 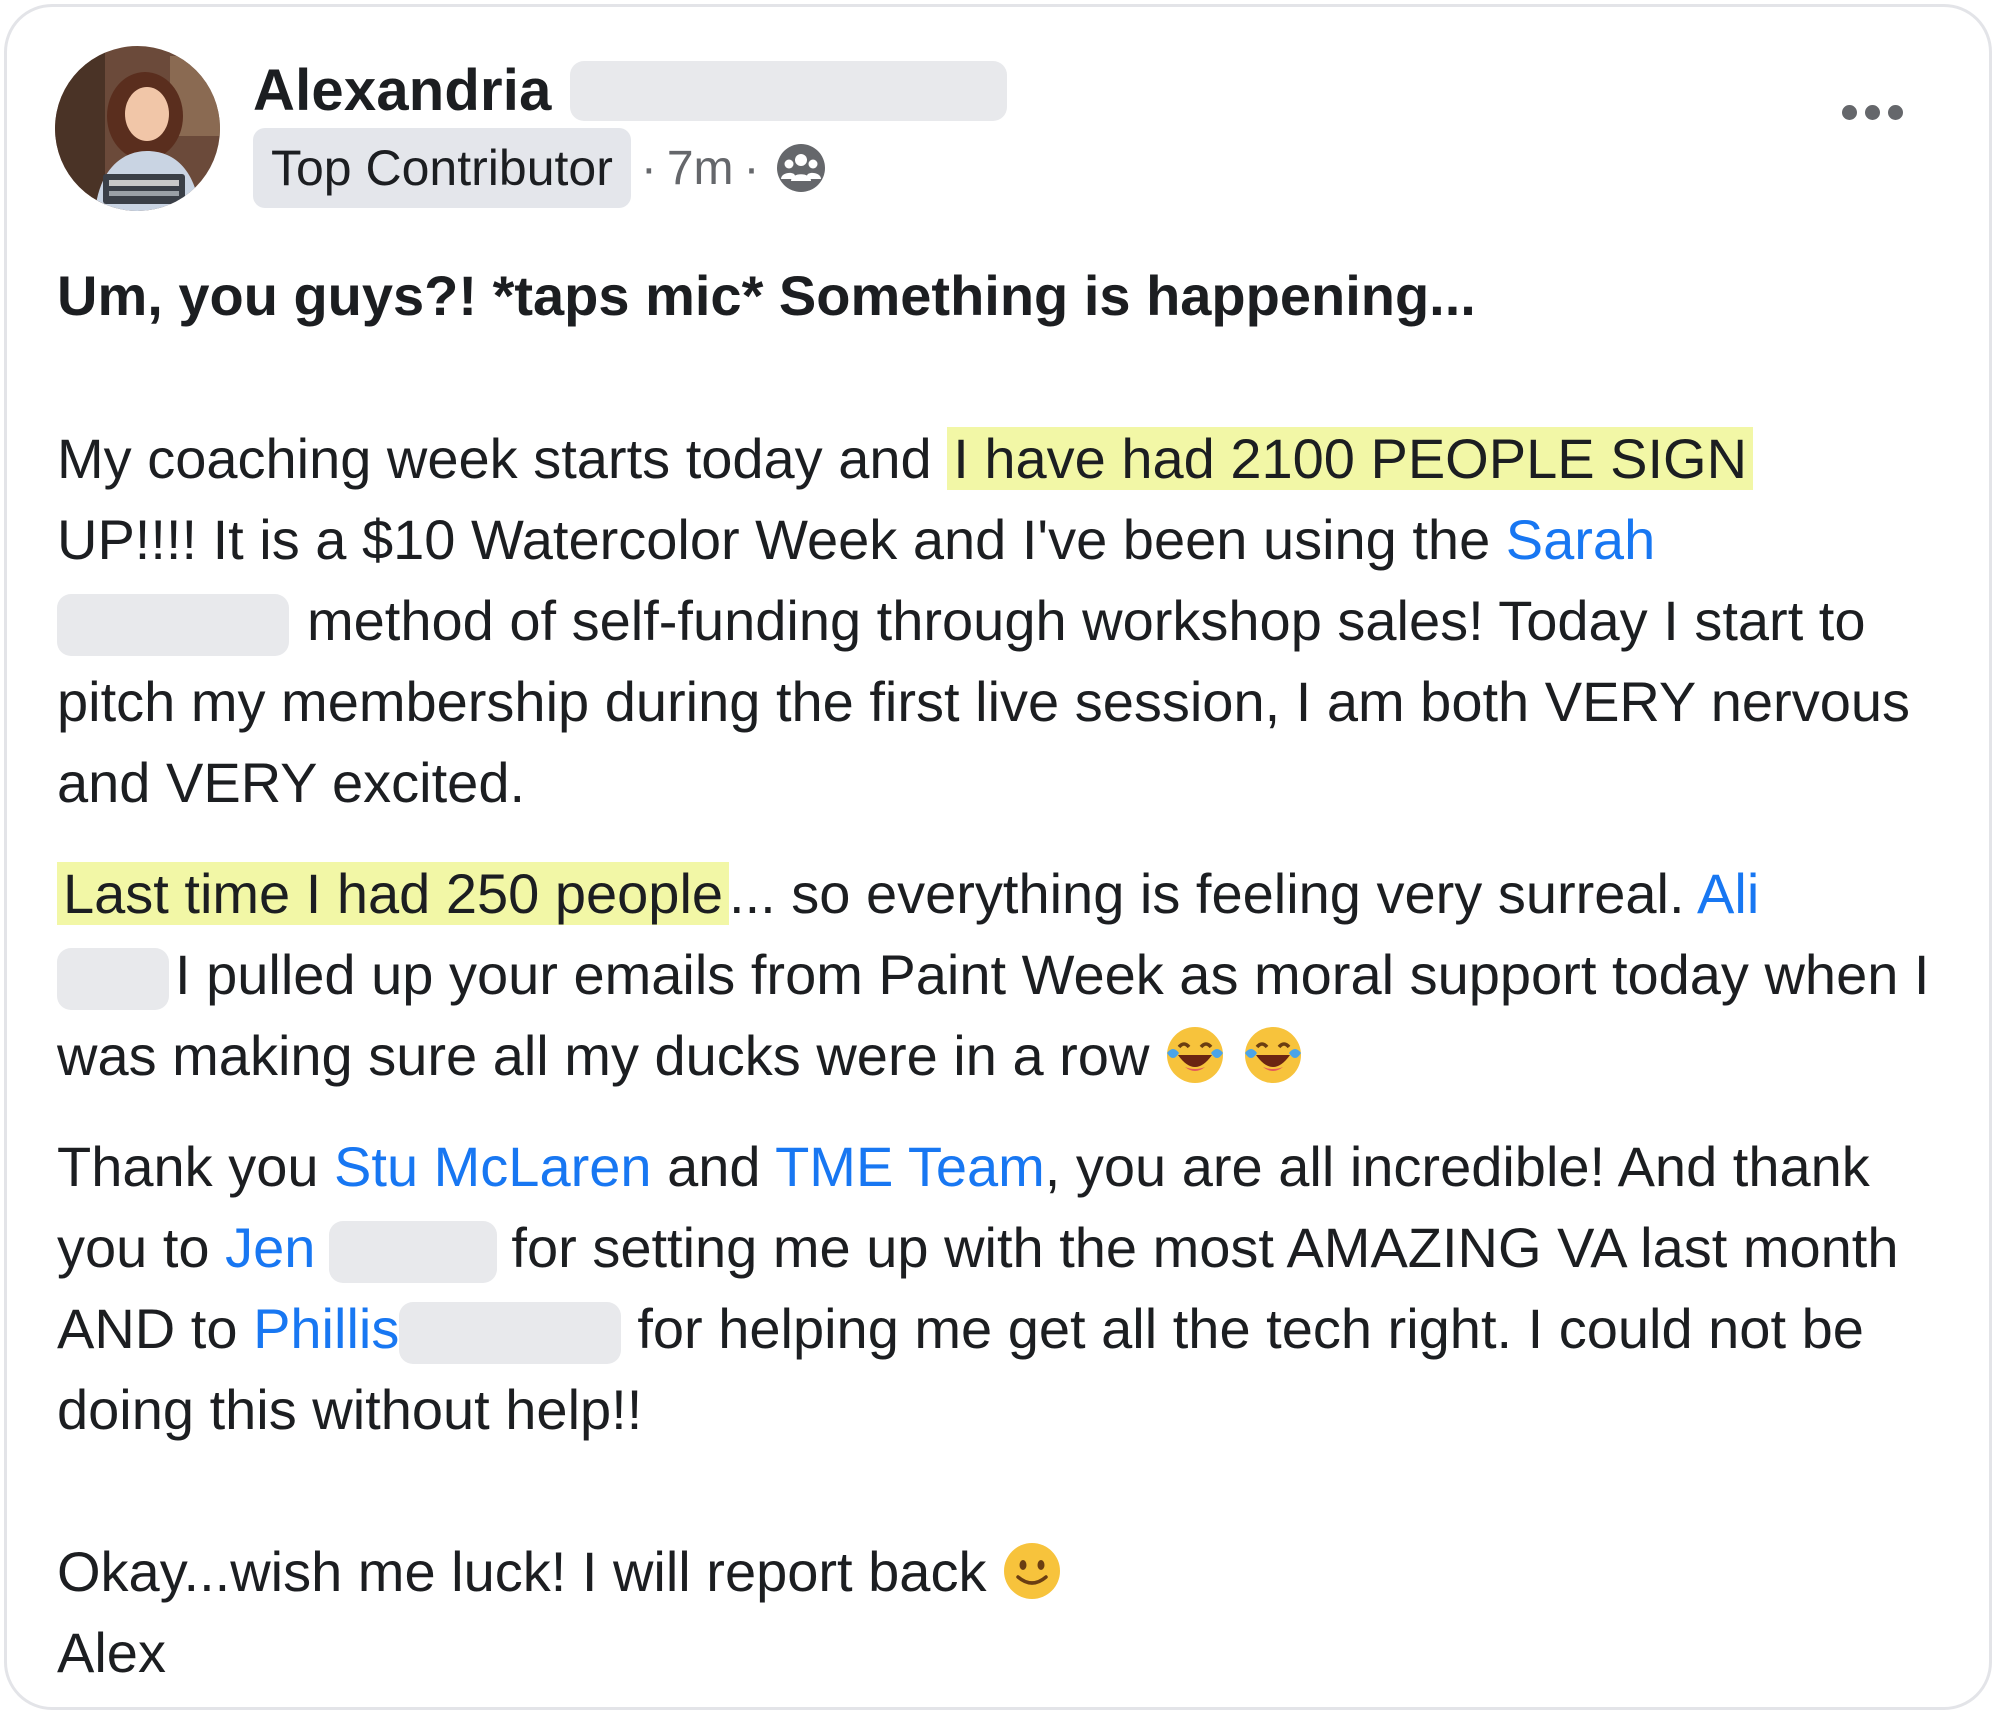 What do you see at coordinates (1728, 893) in the screenshot?
I see `mention-link: Ali` at bounding box center [1728, 893].